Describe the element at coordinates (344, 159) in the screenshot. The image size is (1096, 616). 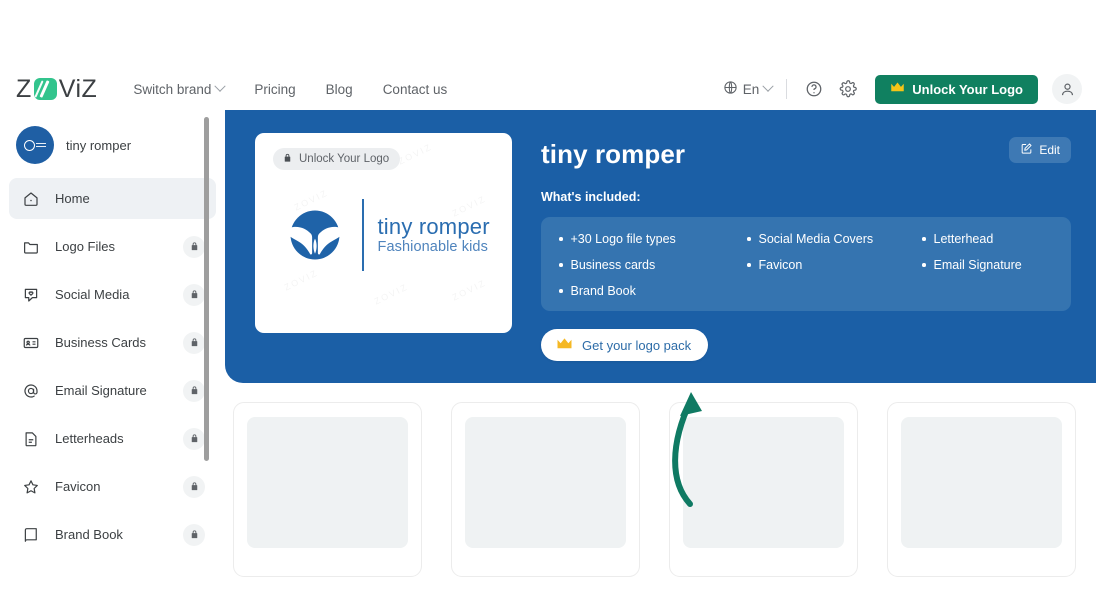
I see `unlock-pill-label: Unlock Your Logo` at that location.